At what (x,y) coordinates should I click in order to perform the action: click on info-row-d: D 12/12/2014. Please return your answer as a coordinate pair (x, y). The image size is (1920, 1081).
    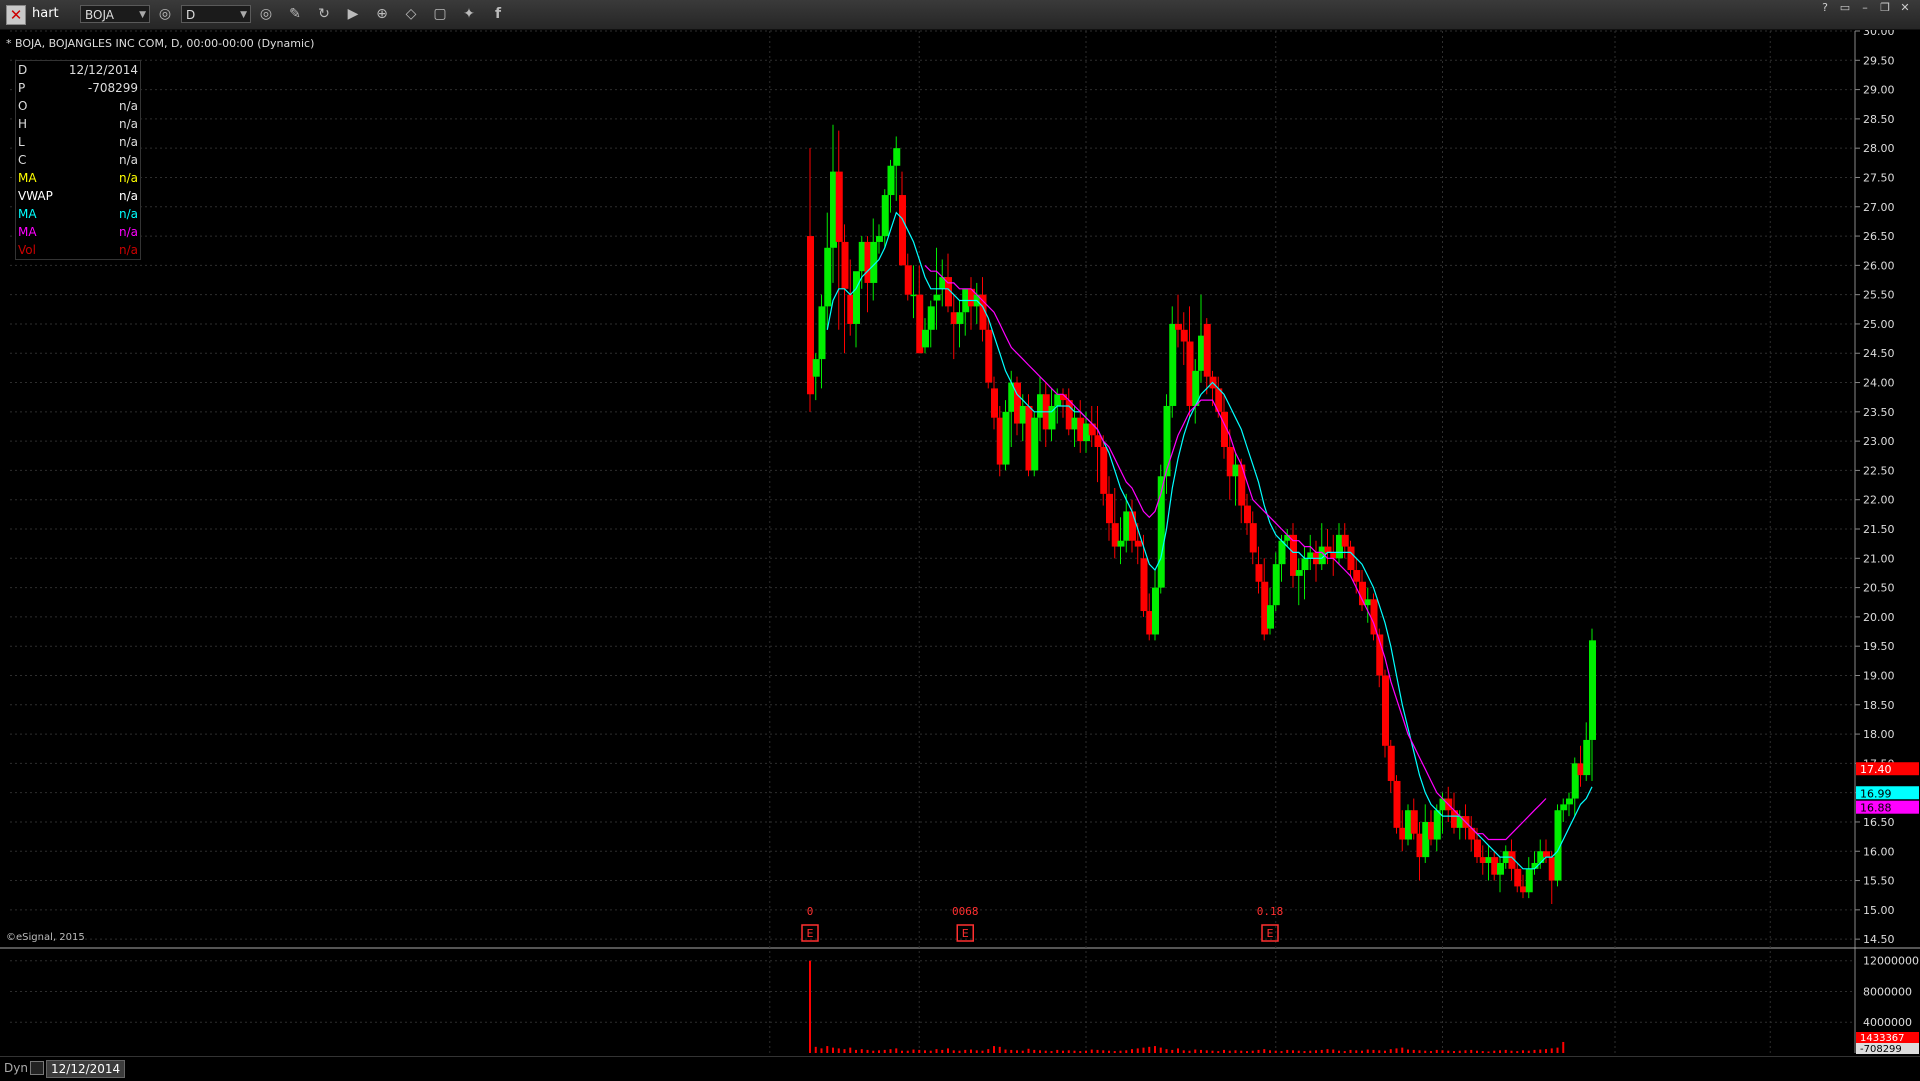
    Looking at the image, I should click on (78, 70).